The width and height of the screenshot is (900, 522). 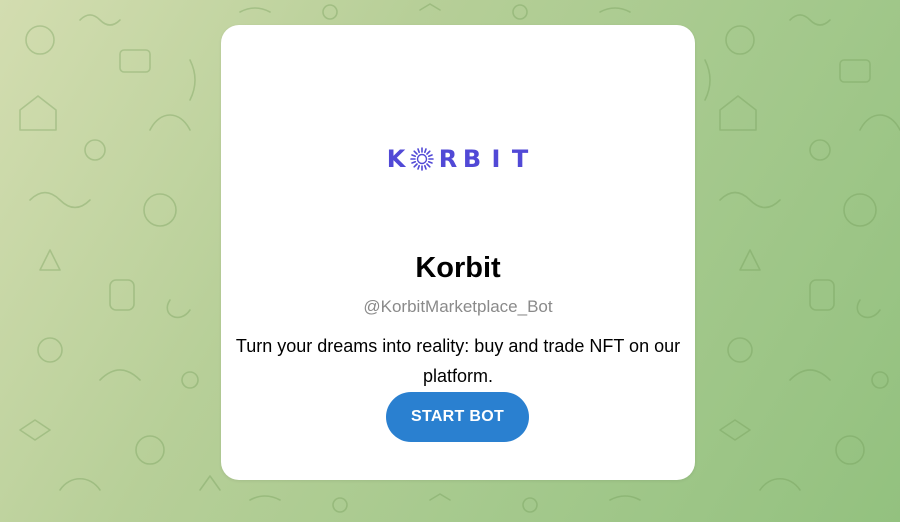 I want to click on bot-title: Korbit, so click(x=458, y=268).